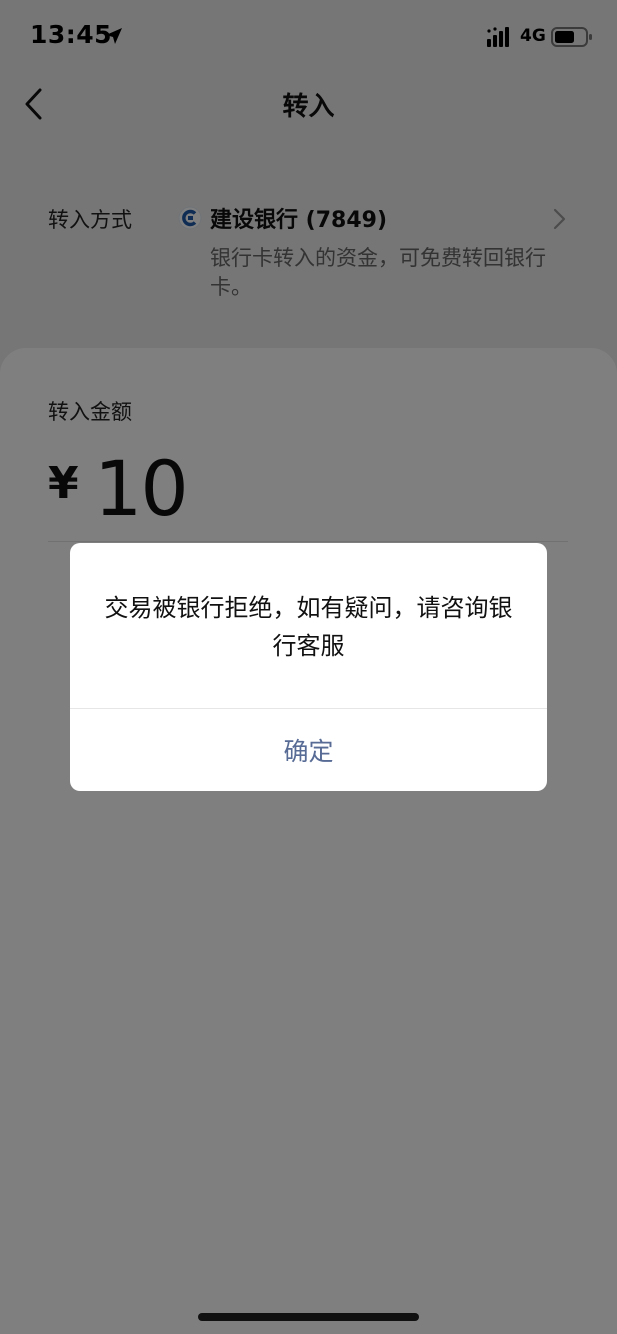  What do you see at coordinates (308, 627) in the screenshot?
I see `dialog-message: 交易被银行拒绝，如有疑问，请咨询银行客服` at bounding box center [308, 627].